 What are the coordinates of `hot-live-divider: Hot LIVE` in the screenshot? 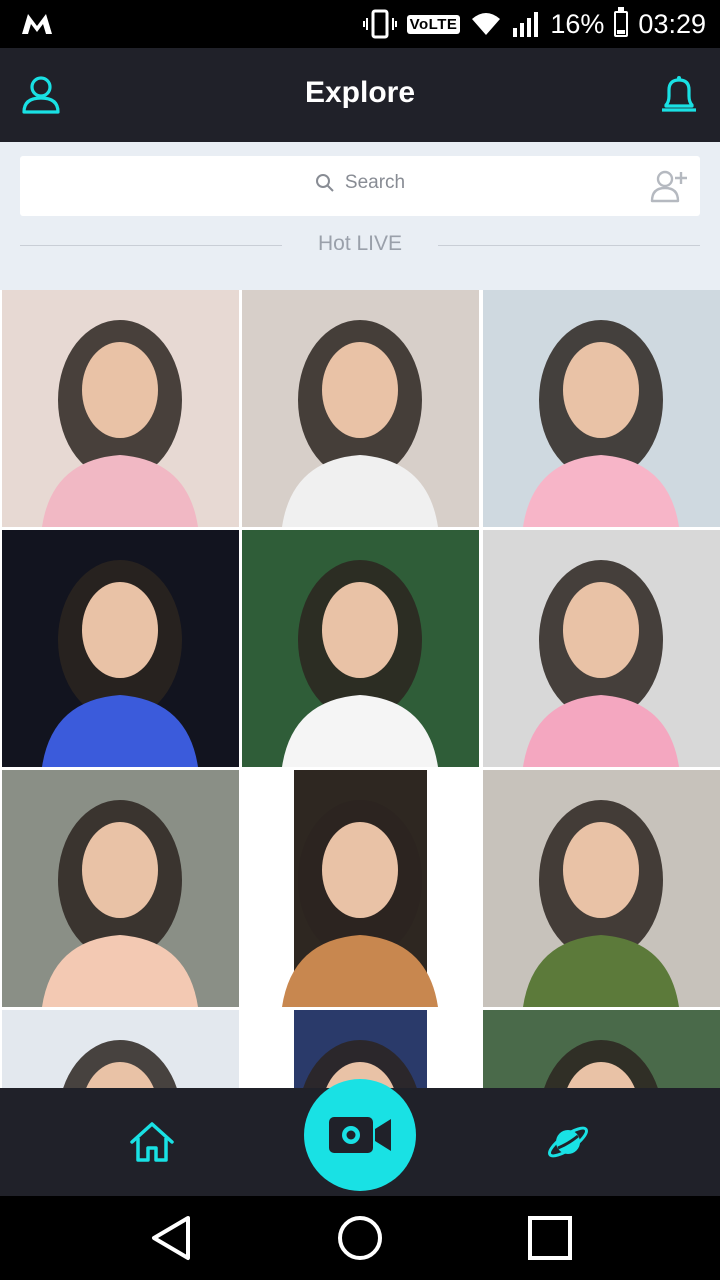 It's located at (360, 246).